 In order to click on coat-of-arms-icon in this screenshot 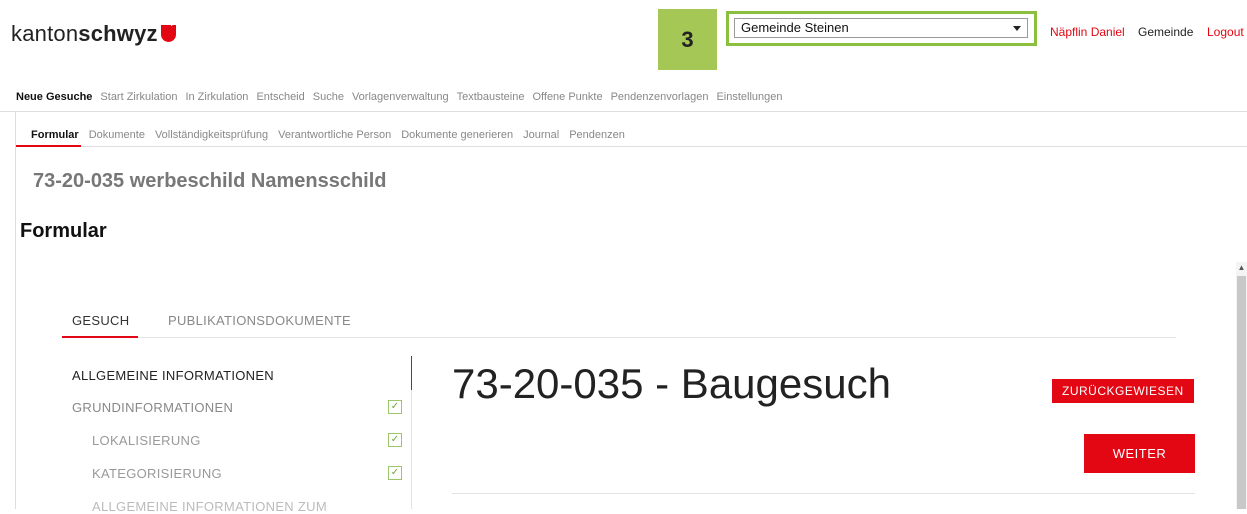, I will do `click(168, 30)`.